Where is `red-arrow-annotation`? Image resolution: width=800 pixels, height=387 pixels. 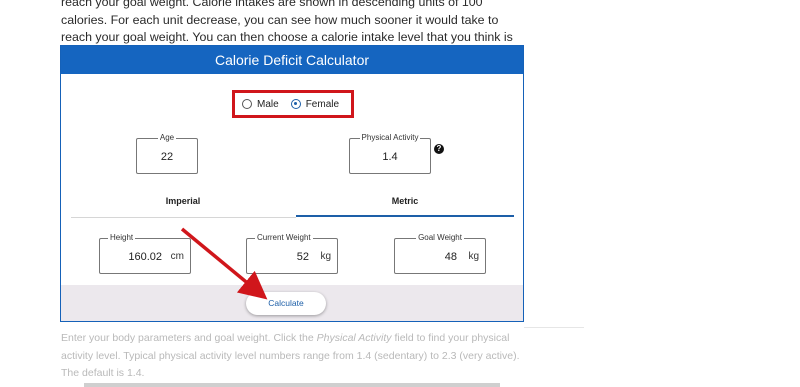 red-arrow-annotation is located at coordinates (224, 263).